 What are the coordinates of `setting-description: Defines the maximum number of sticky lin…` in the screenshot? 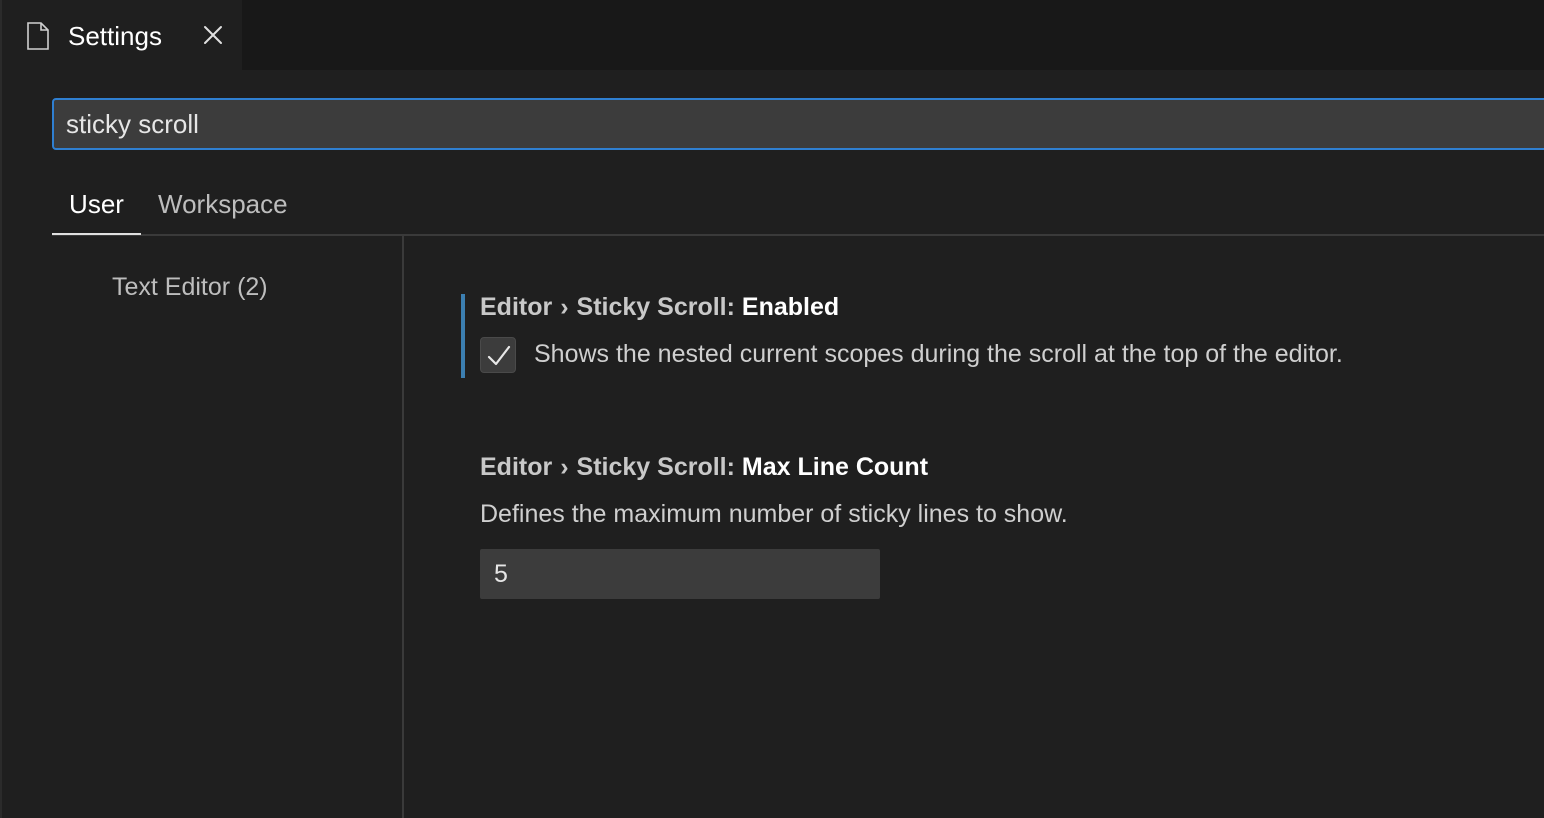 It's located at (774, 514).